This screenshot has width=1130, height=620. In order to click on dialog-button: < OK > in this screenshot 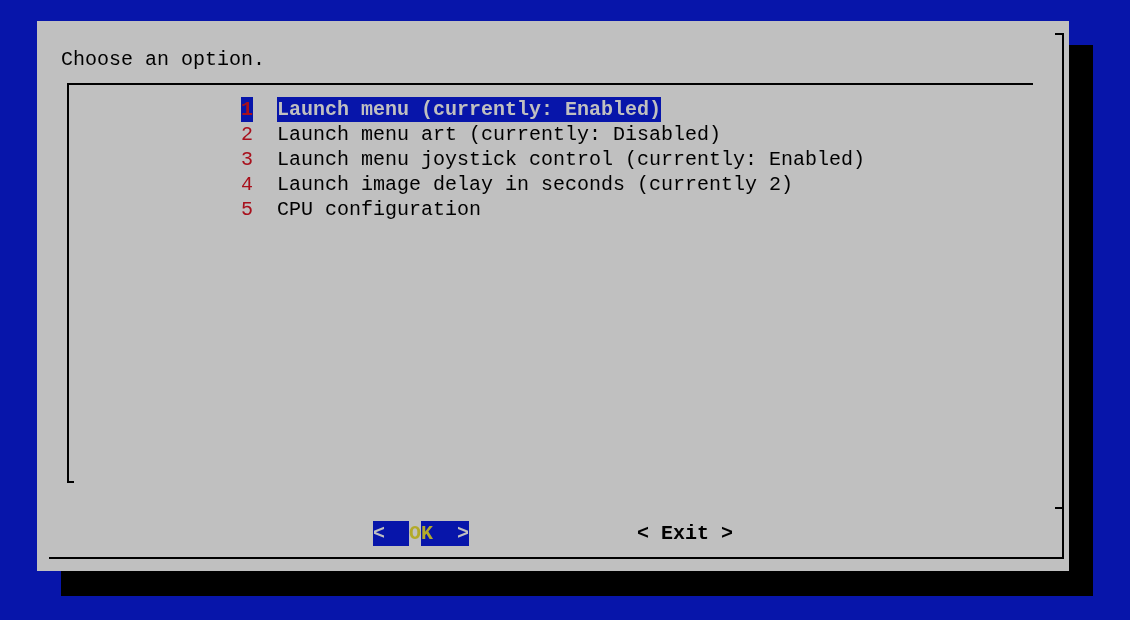, I will do `click(421, 533)`.